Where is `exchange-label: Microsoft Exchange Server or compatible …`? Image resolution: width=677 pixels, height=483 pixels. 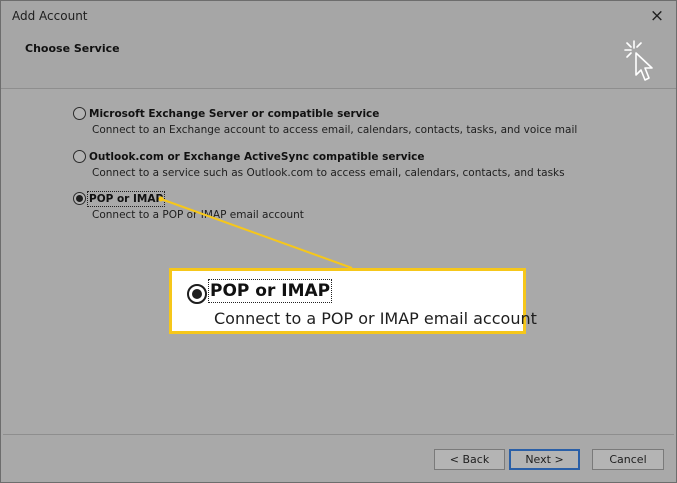
exchange-label: Microsoft Exchange Server or compatible … is located at coordinates (234, 114).